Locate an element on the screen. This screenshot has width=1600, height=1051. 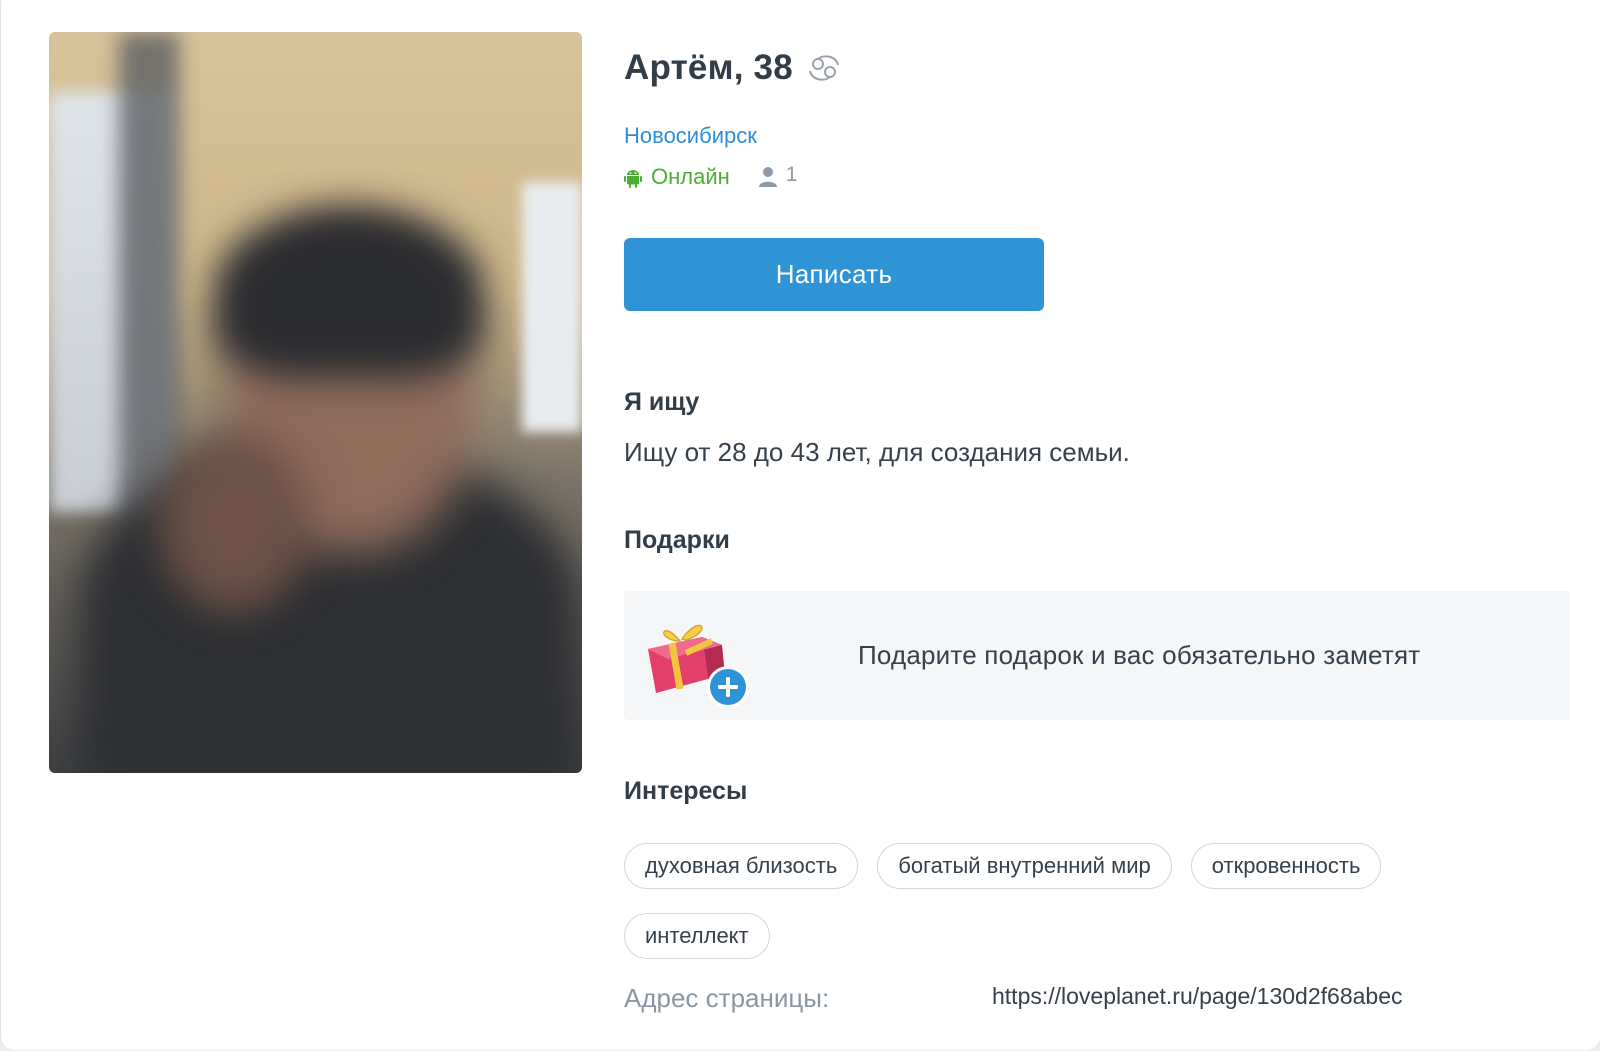
gift-plus-icon is located at coordinates (698, 666).